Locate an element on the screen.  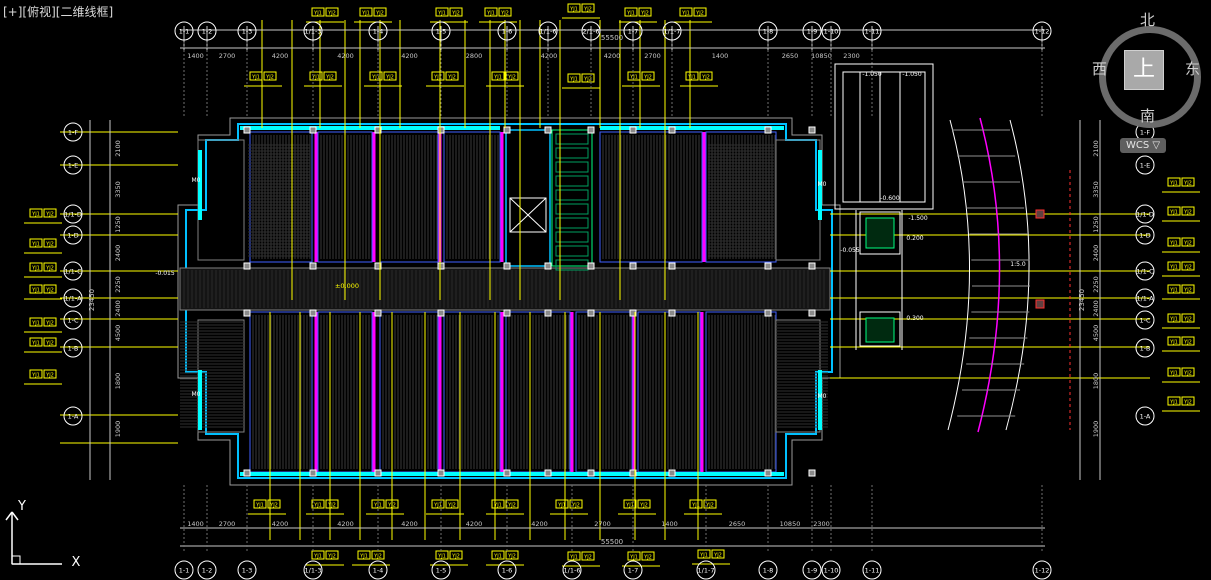
axis-bottom-8-label: 1-7 is located at coordinates (633, 571).